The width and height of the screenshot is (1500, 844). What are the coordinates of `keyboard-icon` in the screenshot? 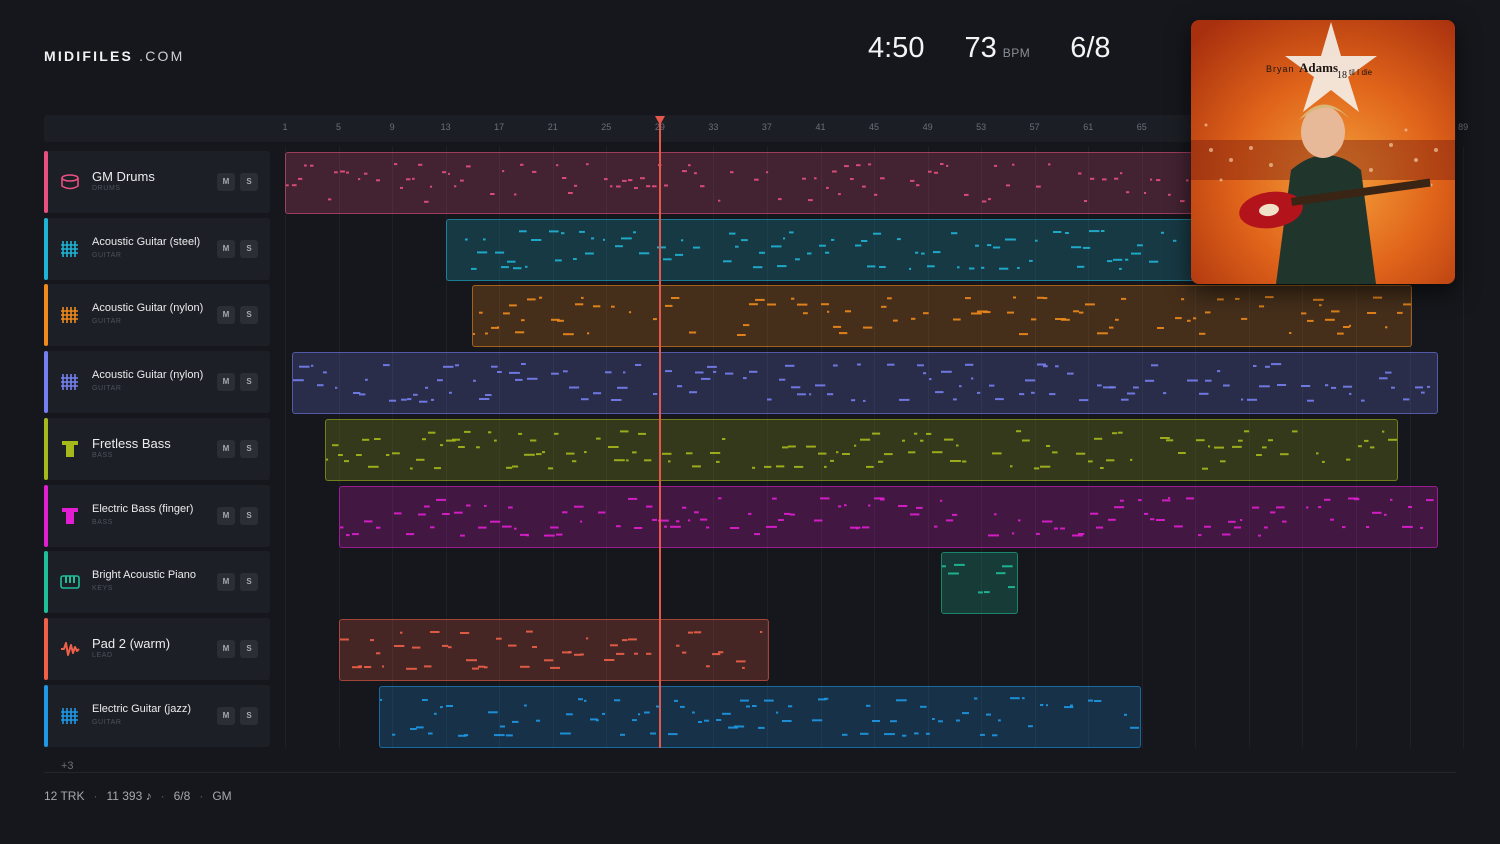 It's located at (70, 582).